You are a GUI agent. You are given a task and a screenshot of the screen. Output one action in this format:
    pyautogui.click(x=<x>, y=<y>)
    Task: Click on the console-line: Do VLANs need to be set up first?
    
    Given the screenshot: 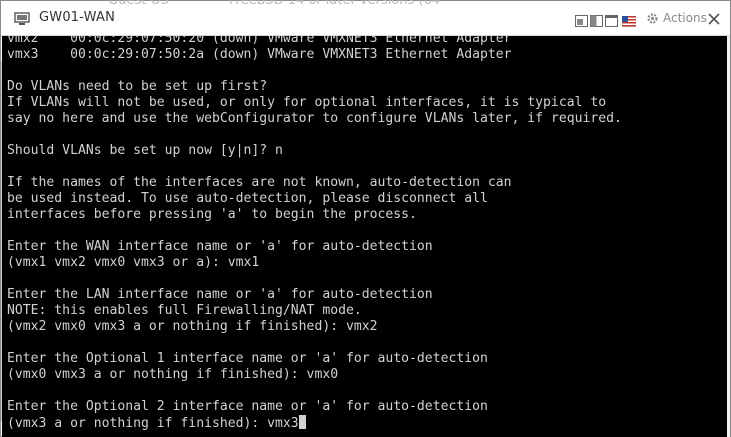 What is the action you would take?
    pyautogui.click(x=137, y=86)
    